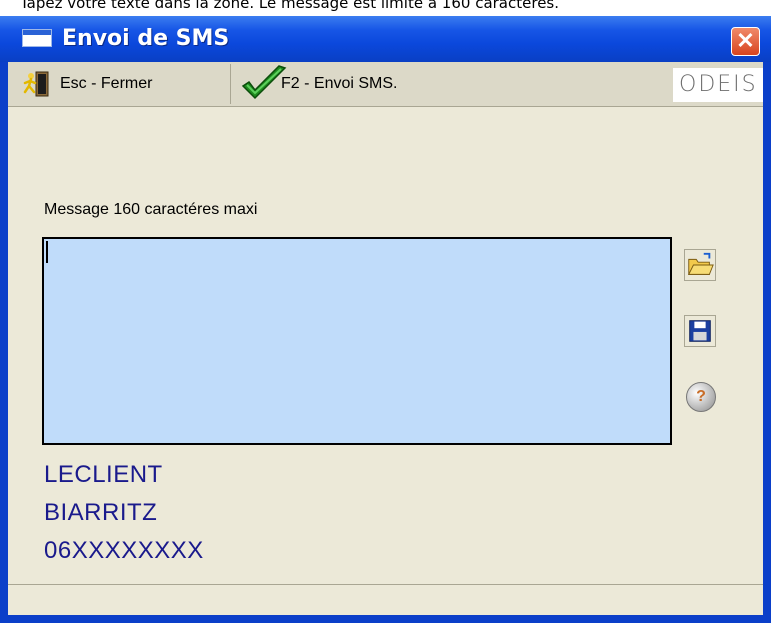 The height and width of the screenshot is (623, 771). Describe the element at coordinates (701, 397) in the screenshot. I see `help-icon: ?` at that location.